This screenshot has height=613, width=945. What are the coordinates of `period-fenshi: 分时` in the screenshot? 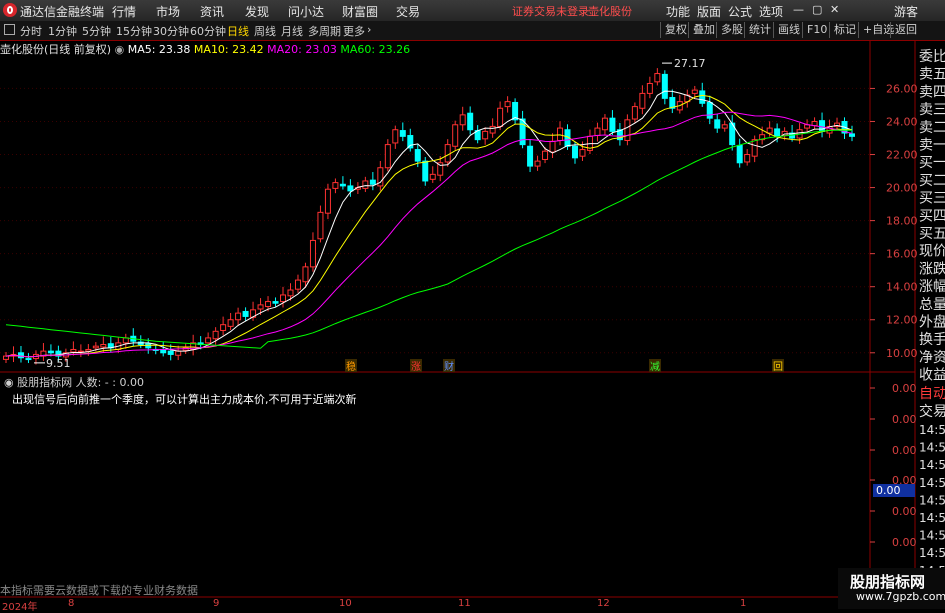 It's located at (31, 31).